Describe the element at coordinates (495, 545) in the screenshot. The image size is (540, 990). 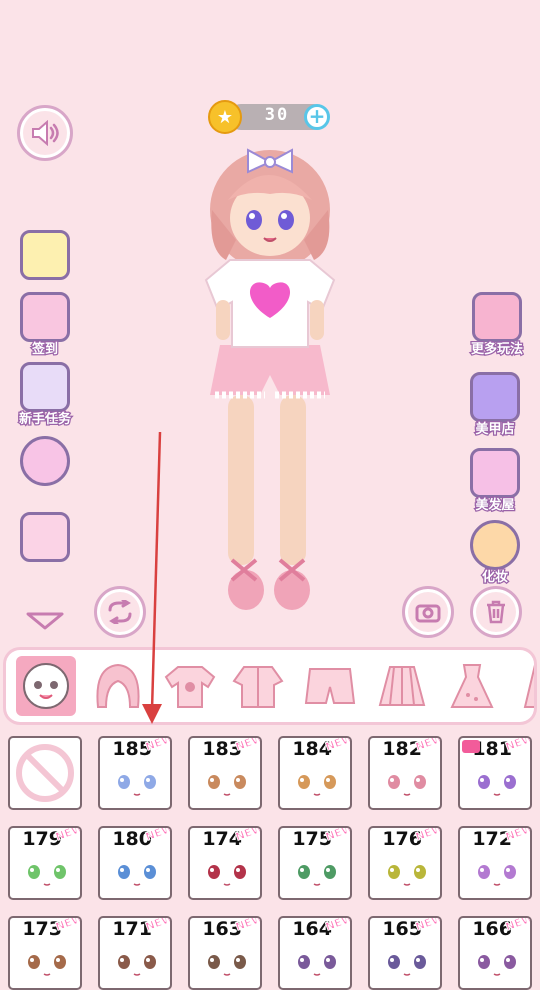
I see `palette-icon` at that location.